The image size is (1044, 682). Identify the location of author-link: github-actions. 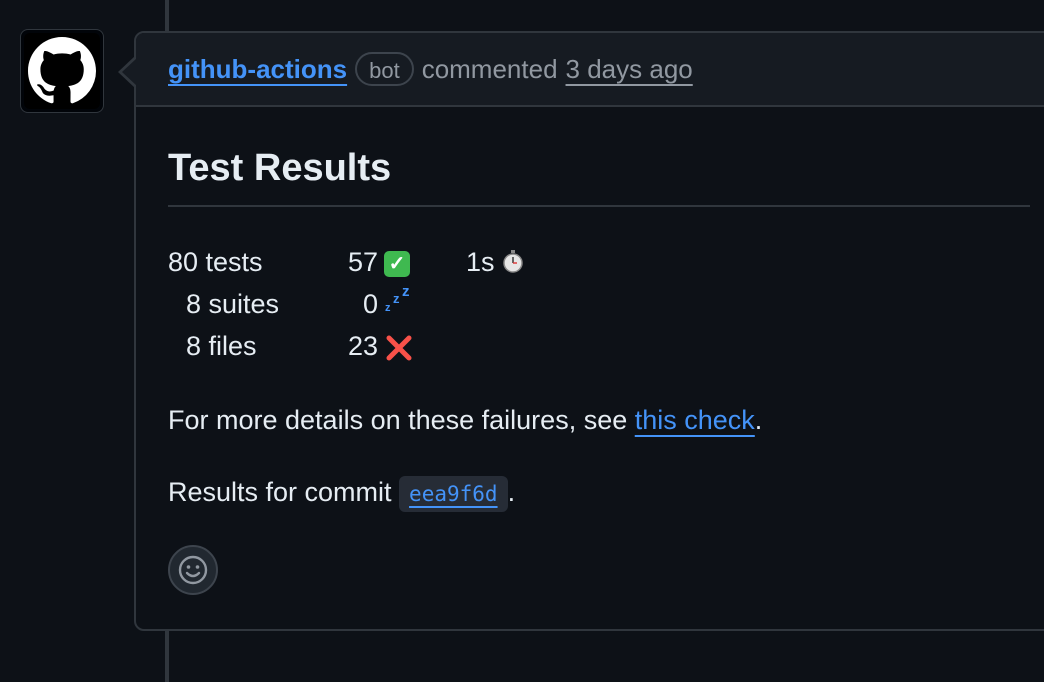
(257, 69).